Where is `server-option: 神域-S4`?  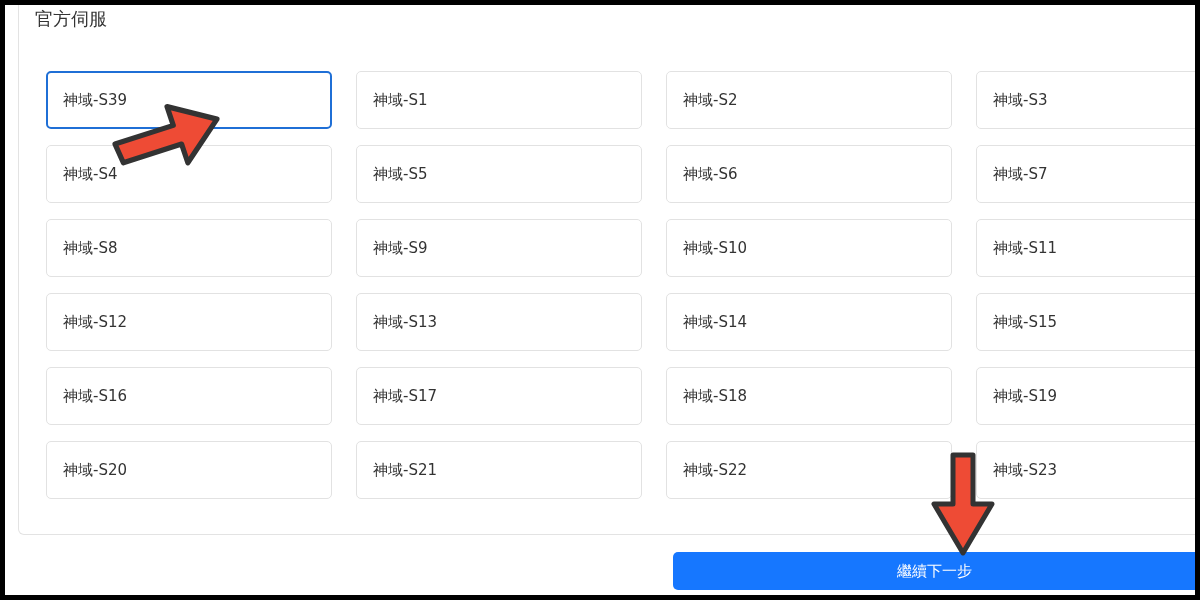
server-option: 神域-S4 is located at coordinates (189, 174).